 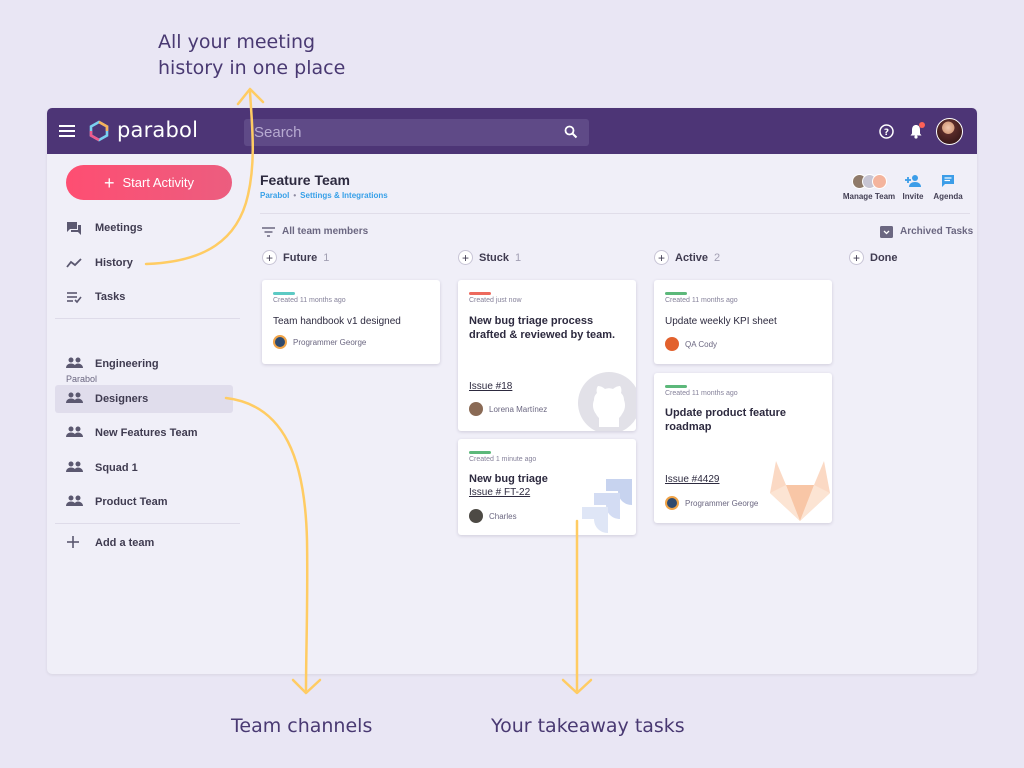 I want to click on history-arrow, so click(x=199, y=178).